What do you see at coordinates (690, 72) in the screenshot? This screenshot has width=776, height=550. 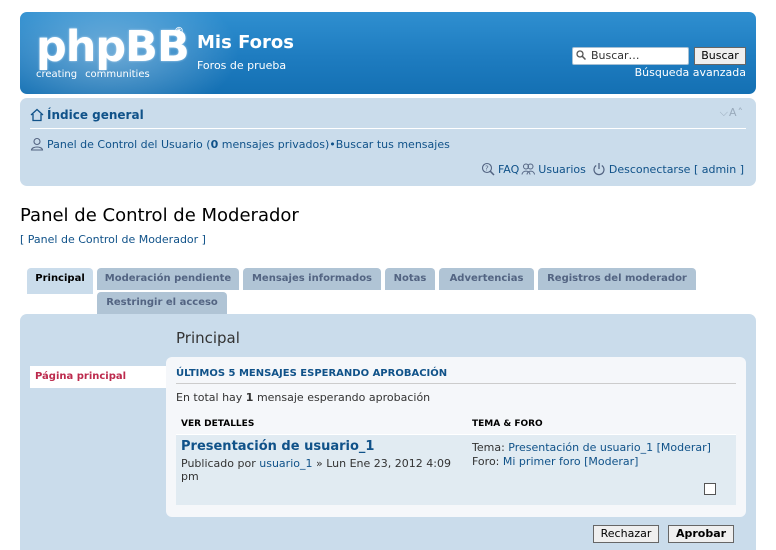 I see `advanced-search-link: Búsqueda avanzada` at bounding box center [690, 72].